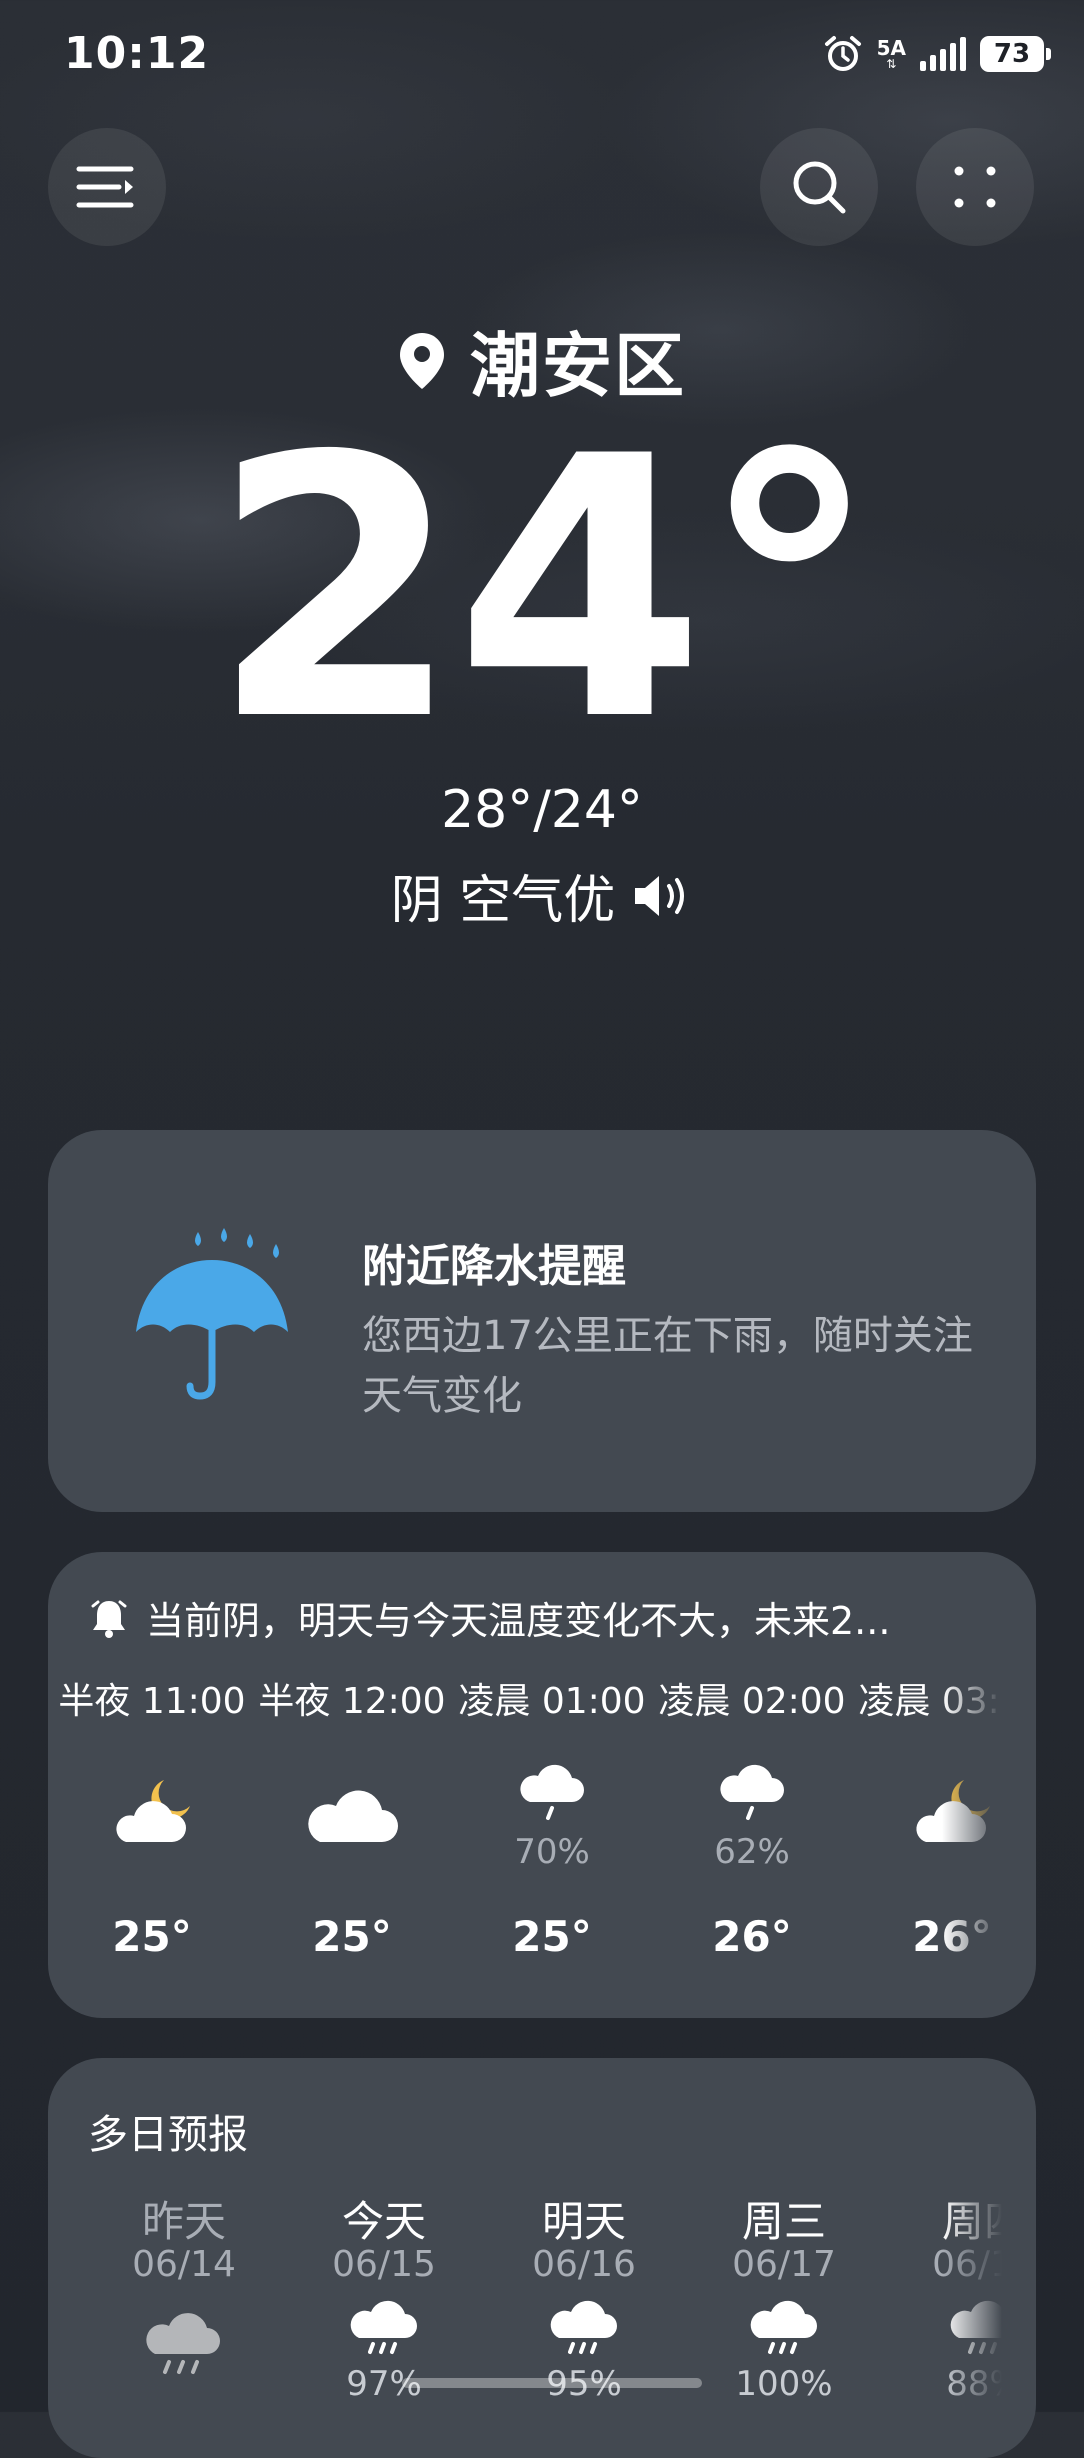 This screenshot has width=1084, height=2458. Describe the element at coordinates (752, 1701) in the screenshot. I see `hour-label: 凌晨 02:00` at that location.